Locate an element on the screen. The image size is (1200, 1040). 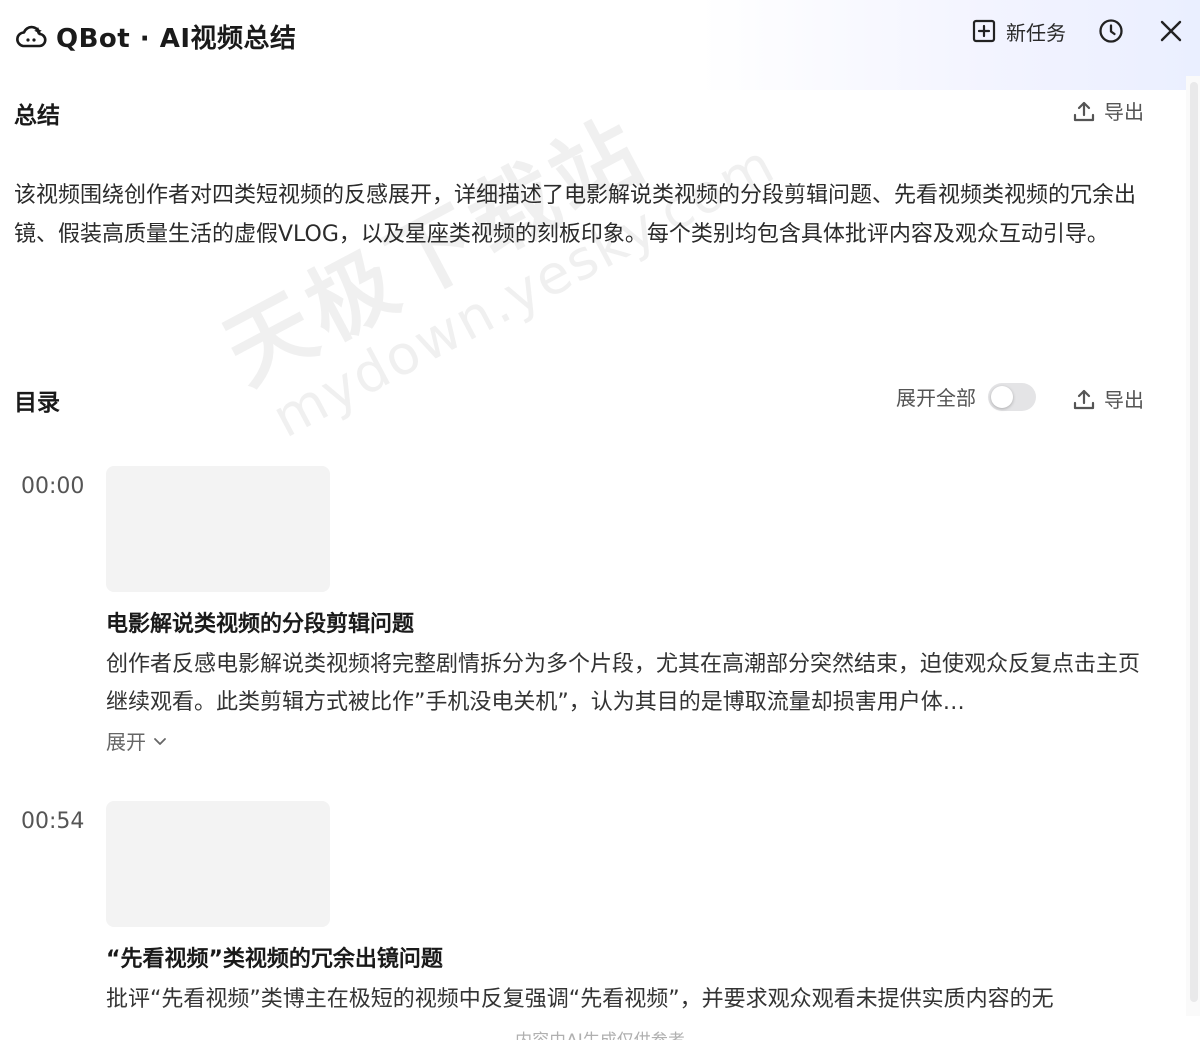
history-button is located at coordinates (1111, 31).